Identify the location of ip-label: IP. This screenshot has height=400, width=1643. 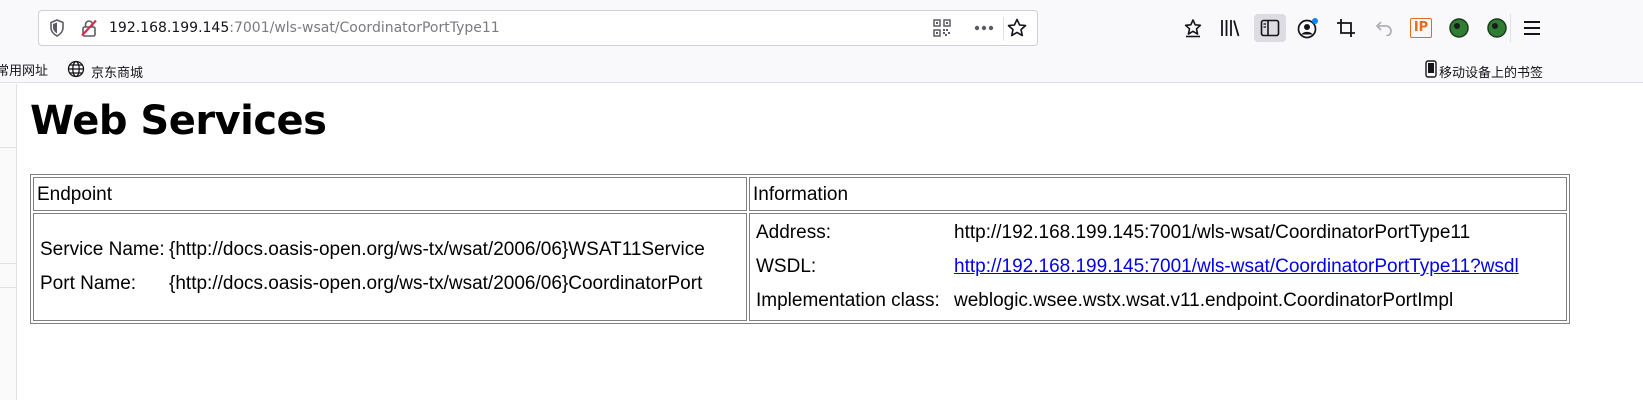
(1421, 28).